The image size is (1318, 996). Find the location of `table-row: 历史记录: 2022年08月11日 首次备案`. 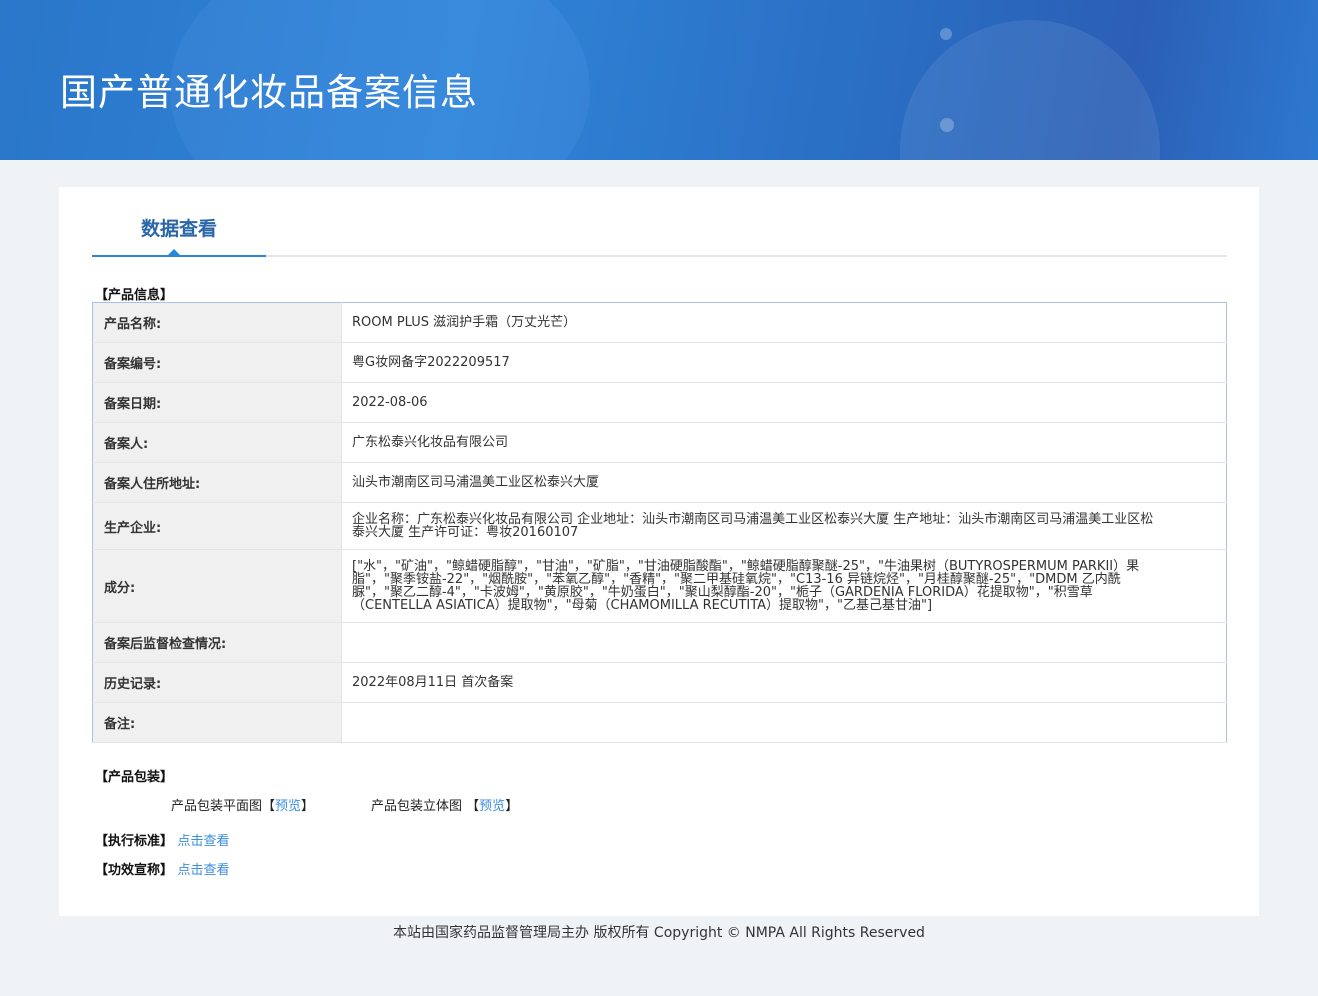

table-row: 历史记录: 2022年08月11日 首次备案 is located at coordinates (659, 682).